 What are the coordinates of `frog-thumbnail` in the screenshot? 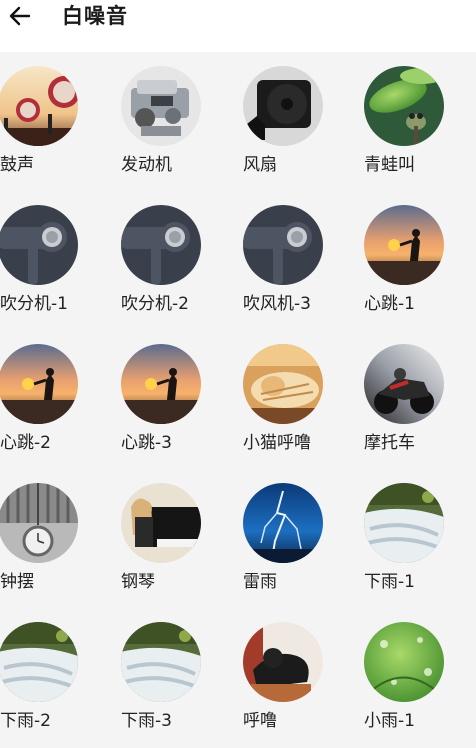 It's located at (404, 106).